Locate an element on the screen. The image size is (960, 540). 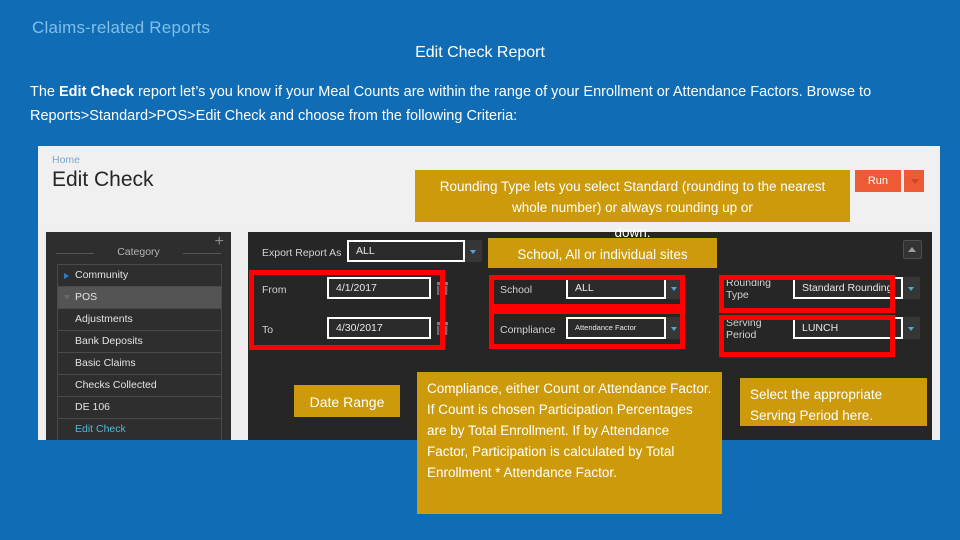
compliance-dropdown-icon is located at coordinates (674, 328).